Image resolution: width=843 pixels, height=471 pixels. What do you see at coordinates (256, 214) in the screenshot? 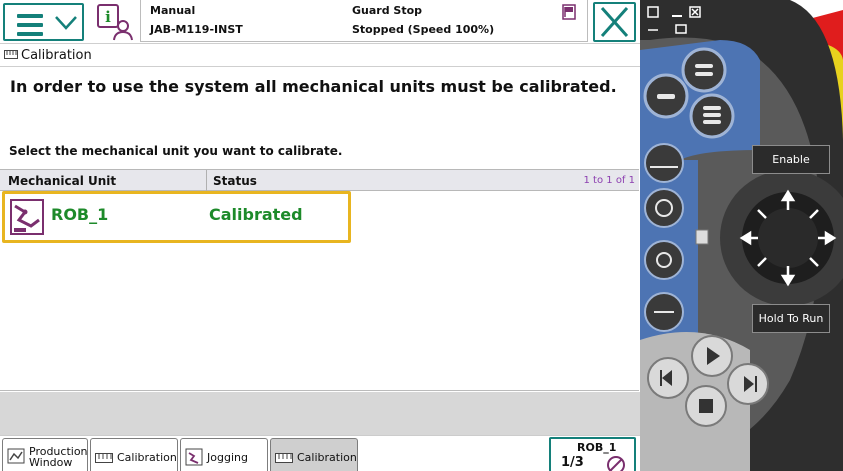
I see `unit-status: Calibrated` at bounding box center [256, 214].